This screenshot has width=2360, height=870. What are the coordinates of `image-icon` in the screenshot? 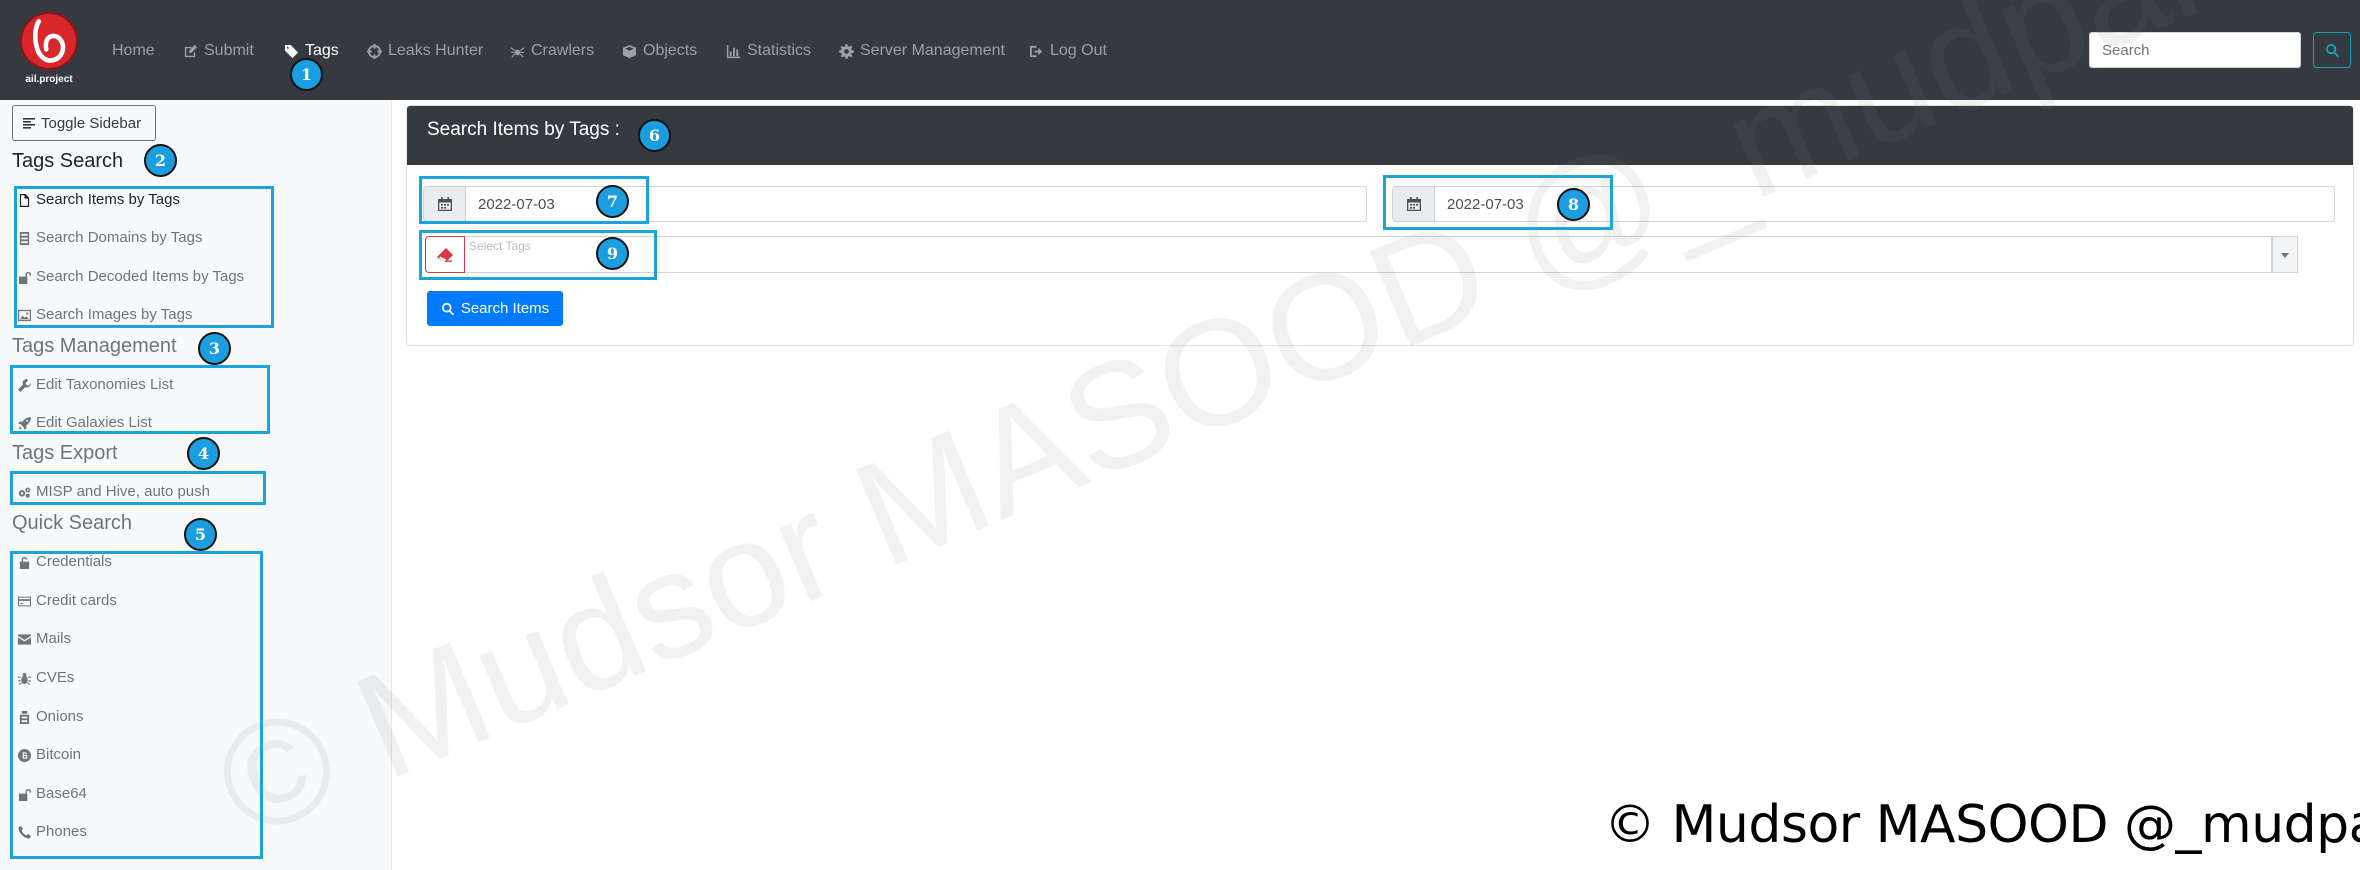 It's located at (24, 315).